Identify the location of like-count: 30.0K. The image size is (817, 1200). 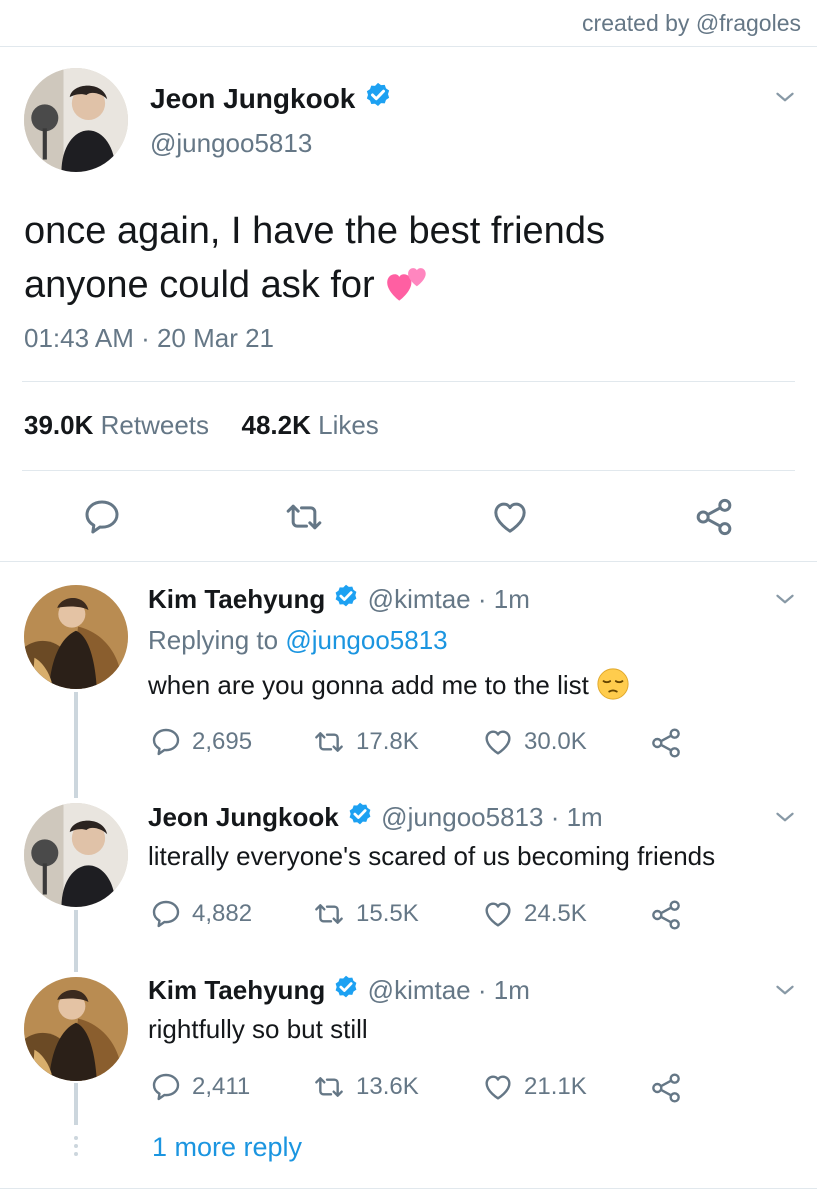
(555, 741).